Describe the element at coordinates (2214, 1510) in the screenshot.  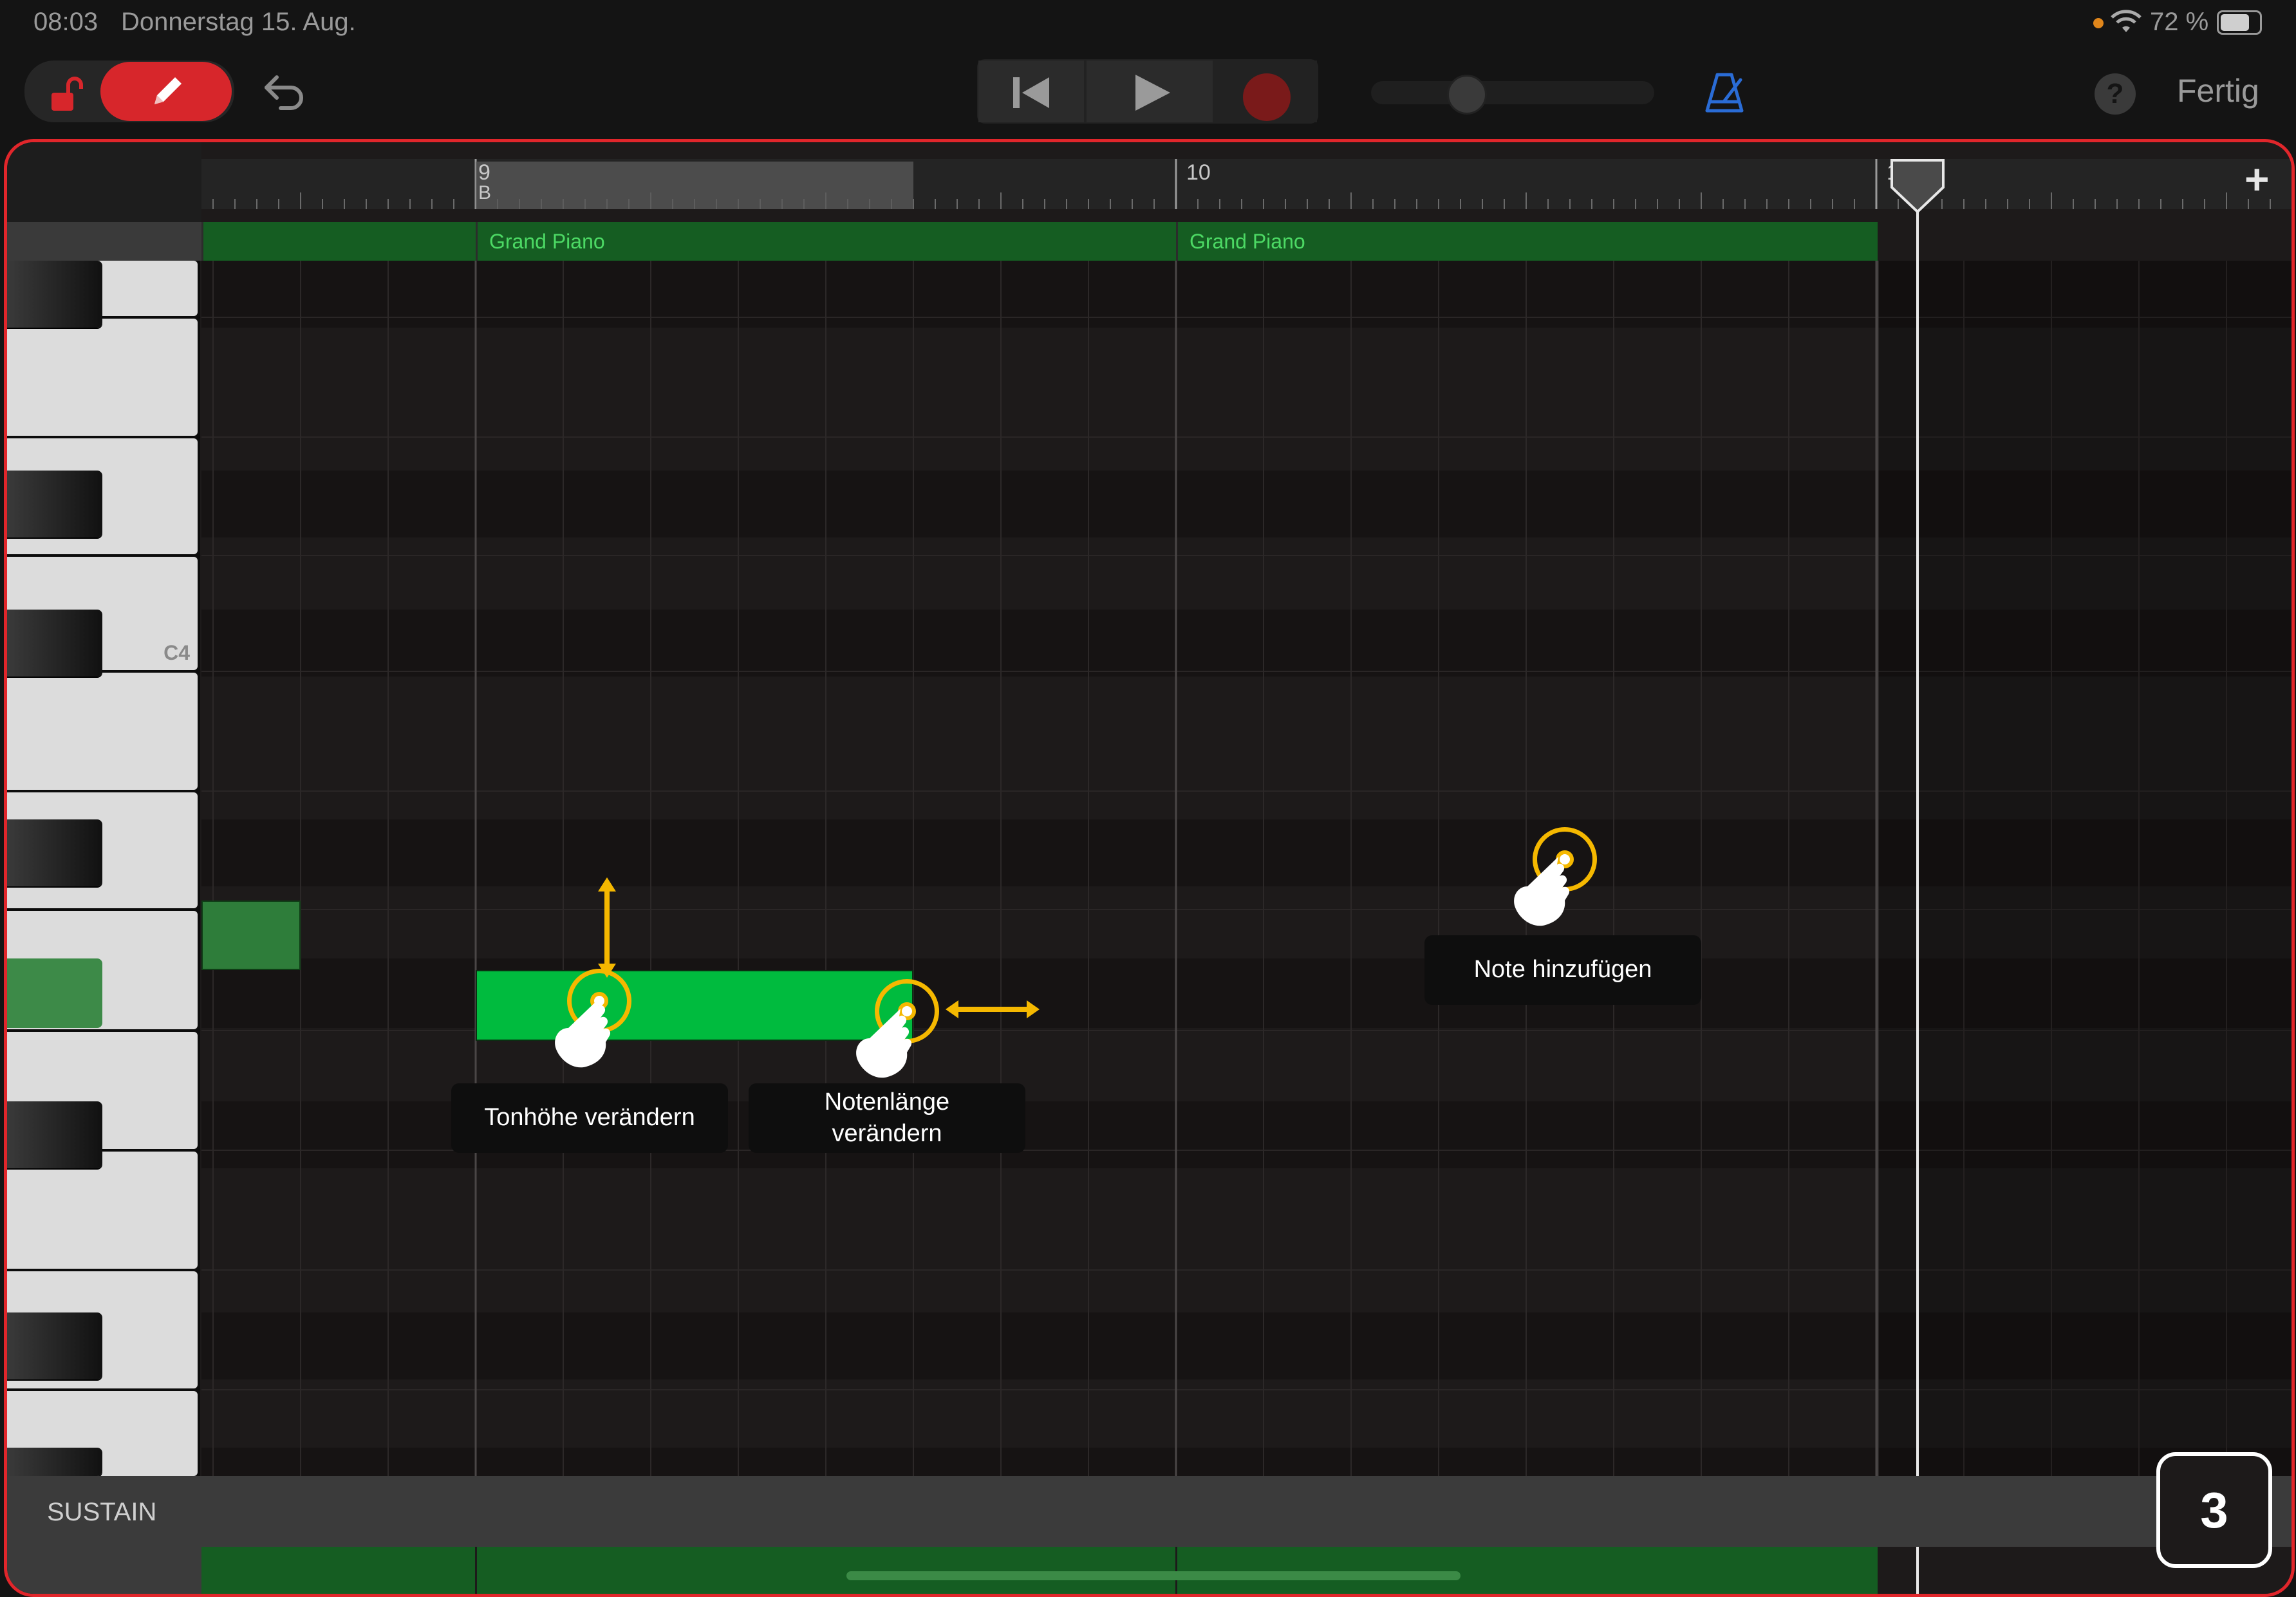
I see `step-number-badge: 3` at that location.